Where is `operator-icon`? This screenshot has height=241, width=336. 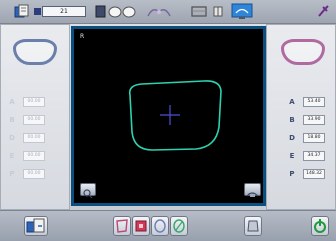
operator-icon is located at coordinates (22, 11).